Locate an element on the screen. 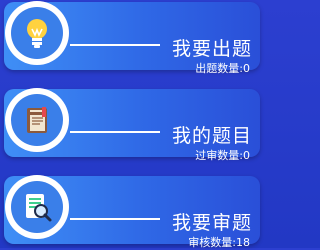 The width and height of the screenshot is (320, 250). my-questions-count: 过审数量:0 is located at coordinates (222, 155).